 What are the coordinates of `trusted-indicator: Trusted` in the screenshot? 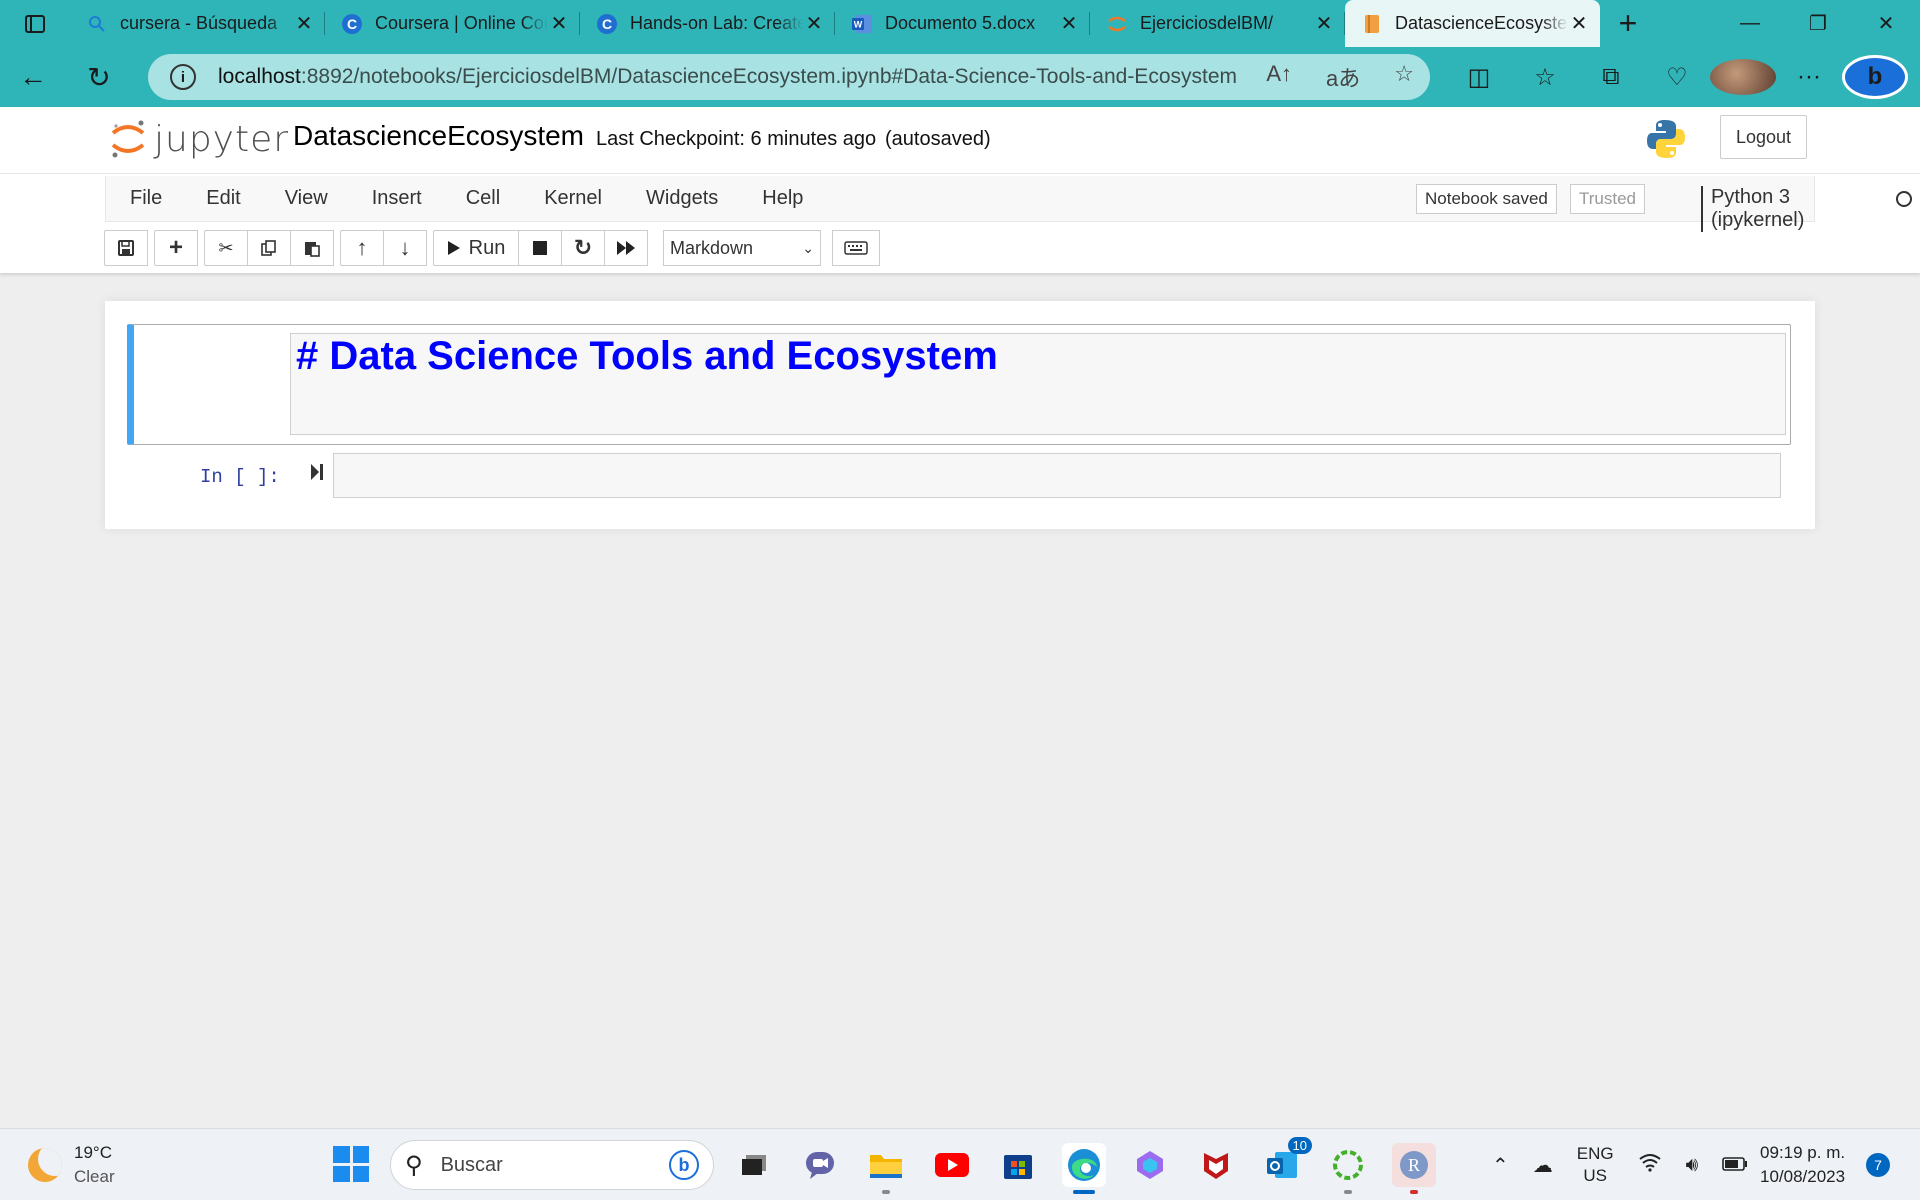 It's located at (1608, 199).